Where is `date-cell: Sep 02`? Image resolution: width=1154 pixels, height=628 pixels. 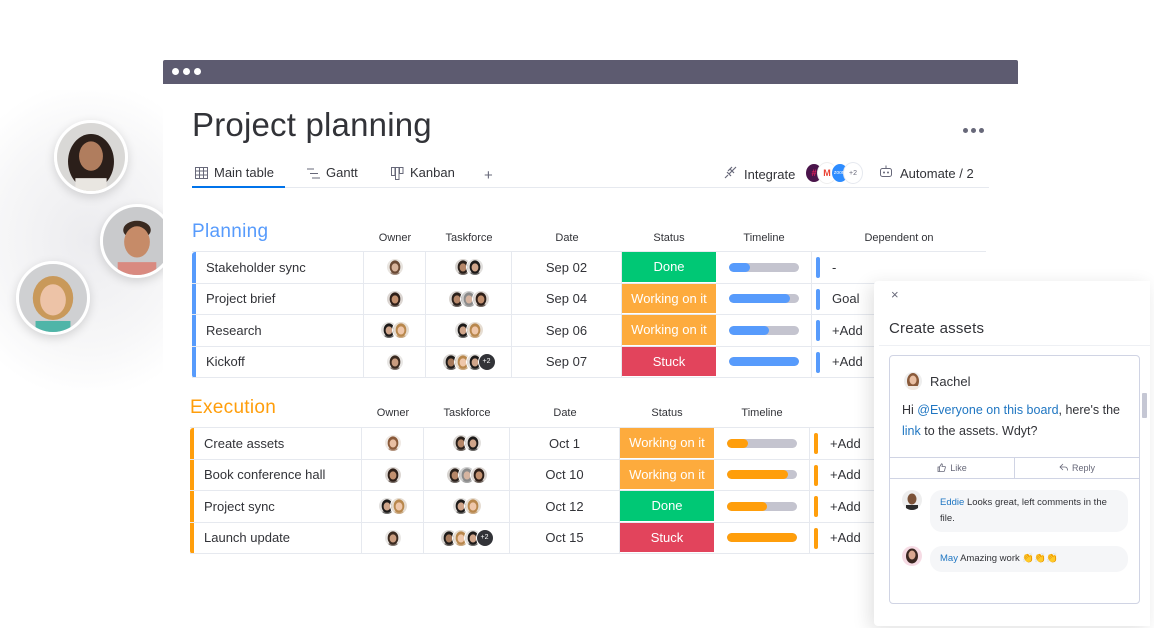 date-cell: Sep 02 is located at coordinates (567, 267).